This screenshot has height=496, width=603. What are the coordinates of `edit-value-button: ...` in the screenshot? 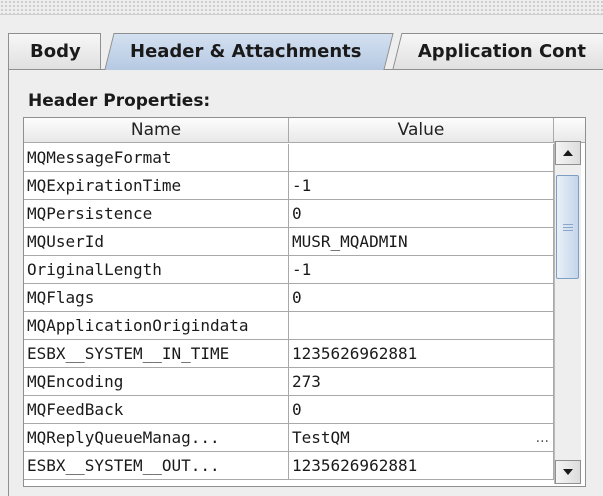 It's located at (542, 437).